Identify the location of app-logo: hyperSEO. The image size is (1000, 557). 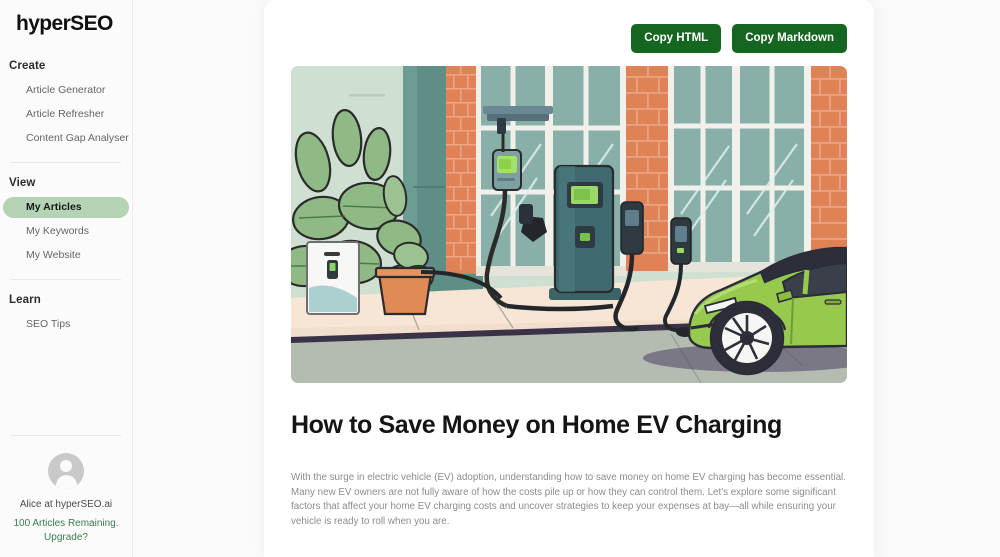
(66, 19).